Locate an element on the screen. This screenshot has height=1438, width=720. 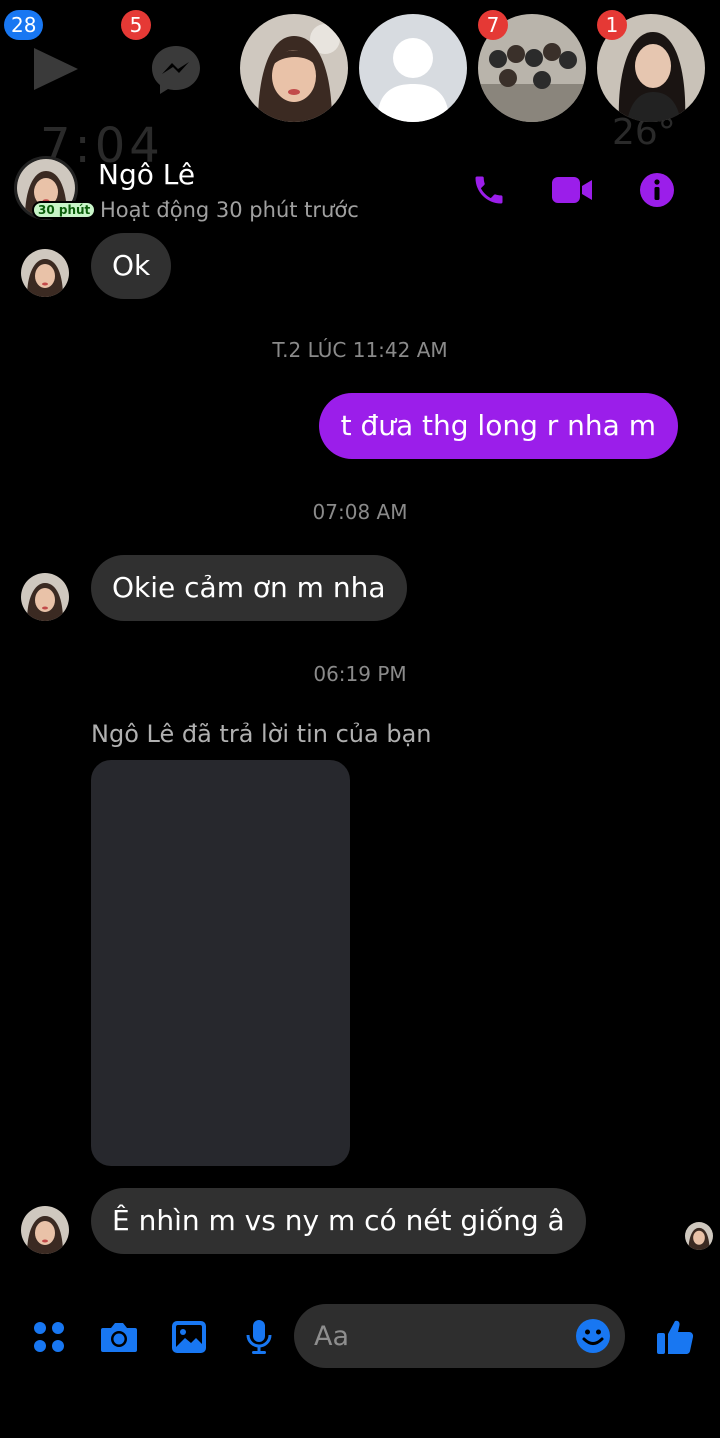
replied-message-preview is located at coordinates (220, 963).